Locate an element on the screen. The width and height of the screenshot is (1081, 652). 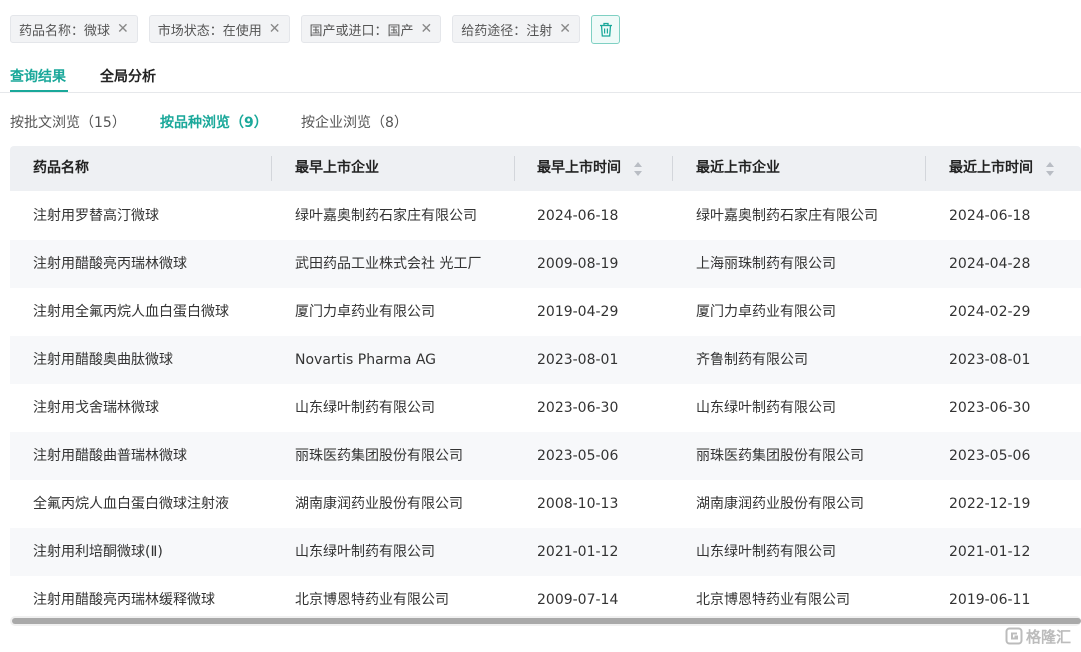
watermark-text: 格隆汇 is located at coordinates (1049, 636).